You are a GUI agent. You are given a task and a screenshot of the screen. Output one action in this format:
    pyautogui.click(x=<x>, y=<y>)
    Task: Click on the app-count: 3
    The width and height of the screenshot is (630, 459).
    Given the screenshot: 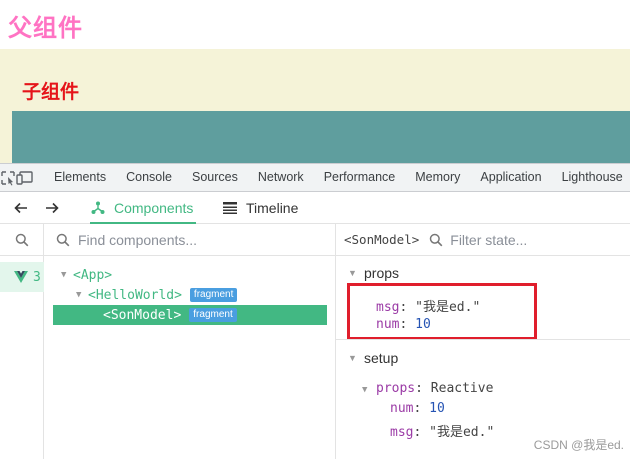 What is the action you would take?
    pyautogui.click(x=37, y=277)
    